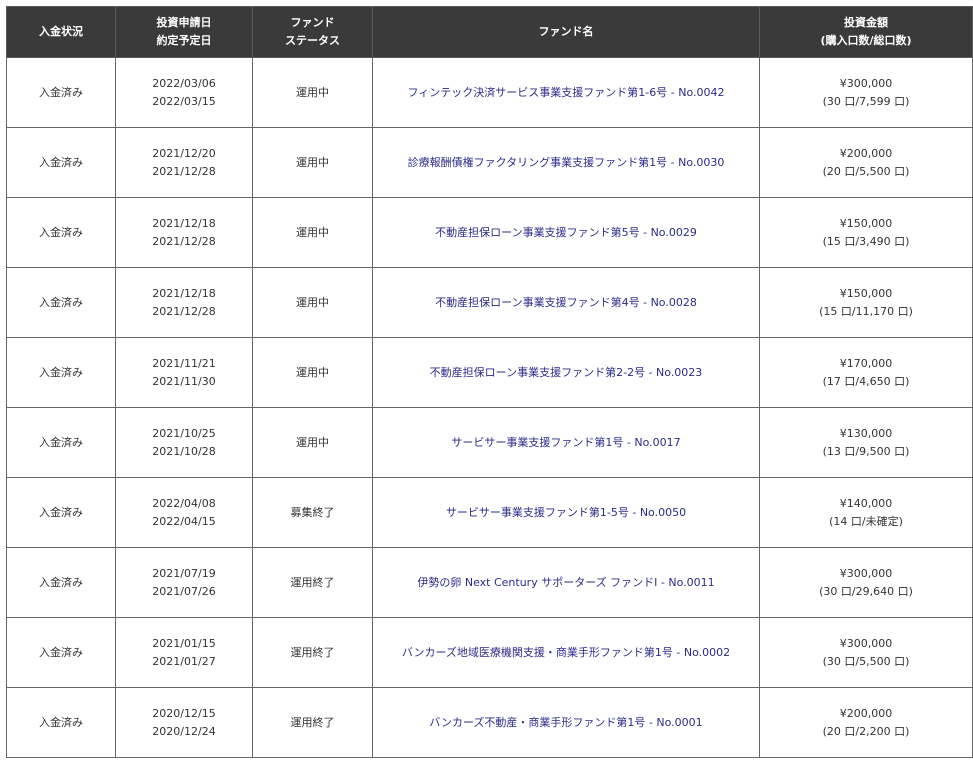 The image size is (973, 762). Describe the element at coordinates (866, 442) in the screenshot. I see `amount-cell: ¥130,000 (13 口/9,500 口)` at that location.